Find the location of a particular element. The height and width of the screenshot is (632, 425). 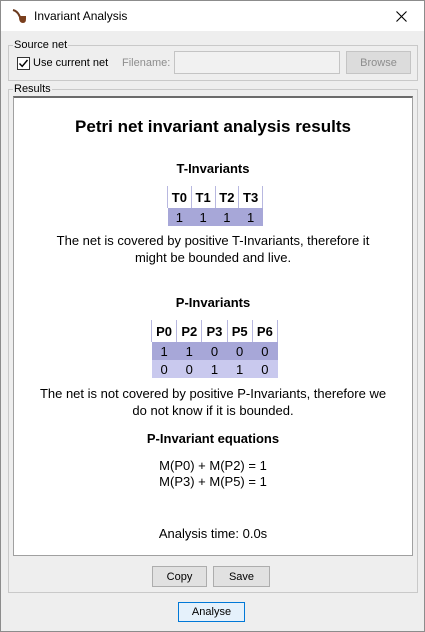

table-row: 1 1 1 1 is located at coordinates (215, 217).